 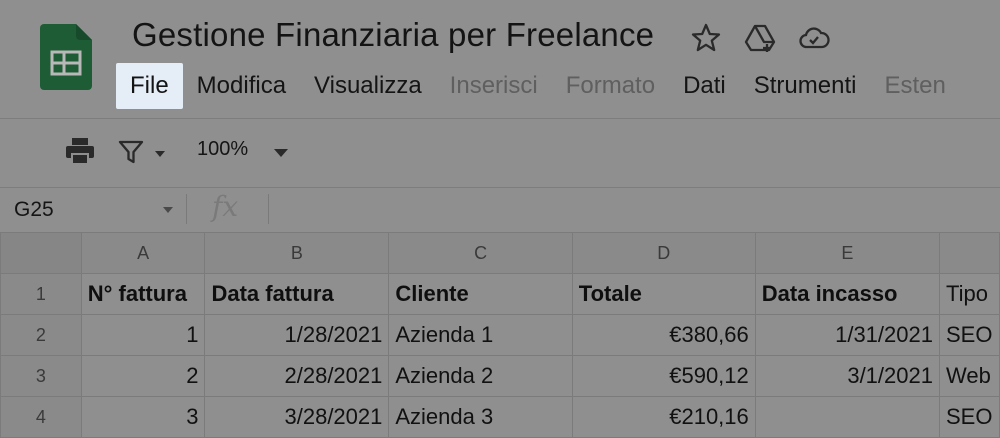 What do you see at coordinates (41, 335) in the screenshot?
I see `row-header: 2` at bounding box center [41, 335].